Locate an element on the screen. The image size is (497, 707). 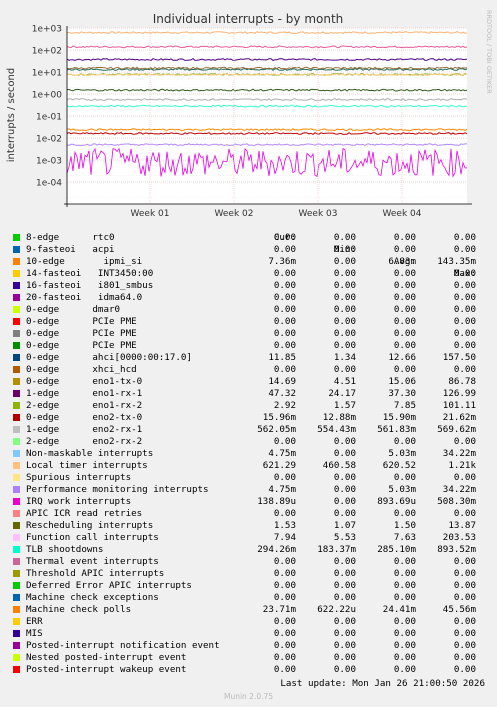
legend-row: 10-edge ipmi_si 7.36m 0.00 6.83m 143.35m is located at coordinates (248, 262).